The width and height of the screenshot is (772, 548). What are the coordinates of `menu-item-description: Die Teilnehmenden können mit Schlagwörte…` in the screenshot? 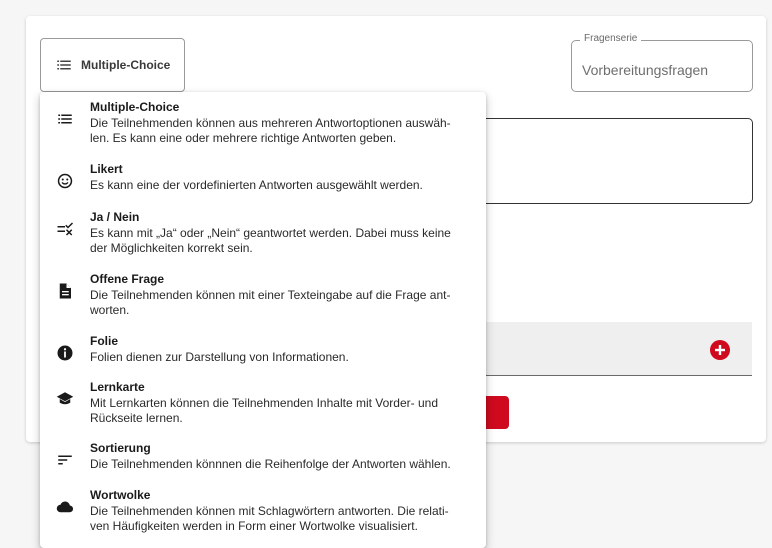 It's located at (269, 511).